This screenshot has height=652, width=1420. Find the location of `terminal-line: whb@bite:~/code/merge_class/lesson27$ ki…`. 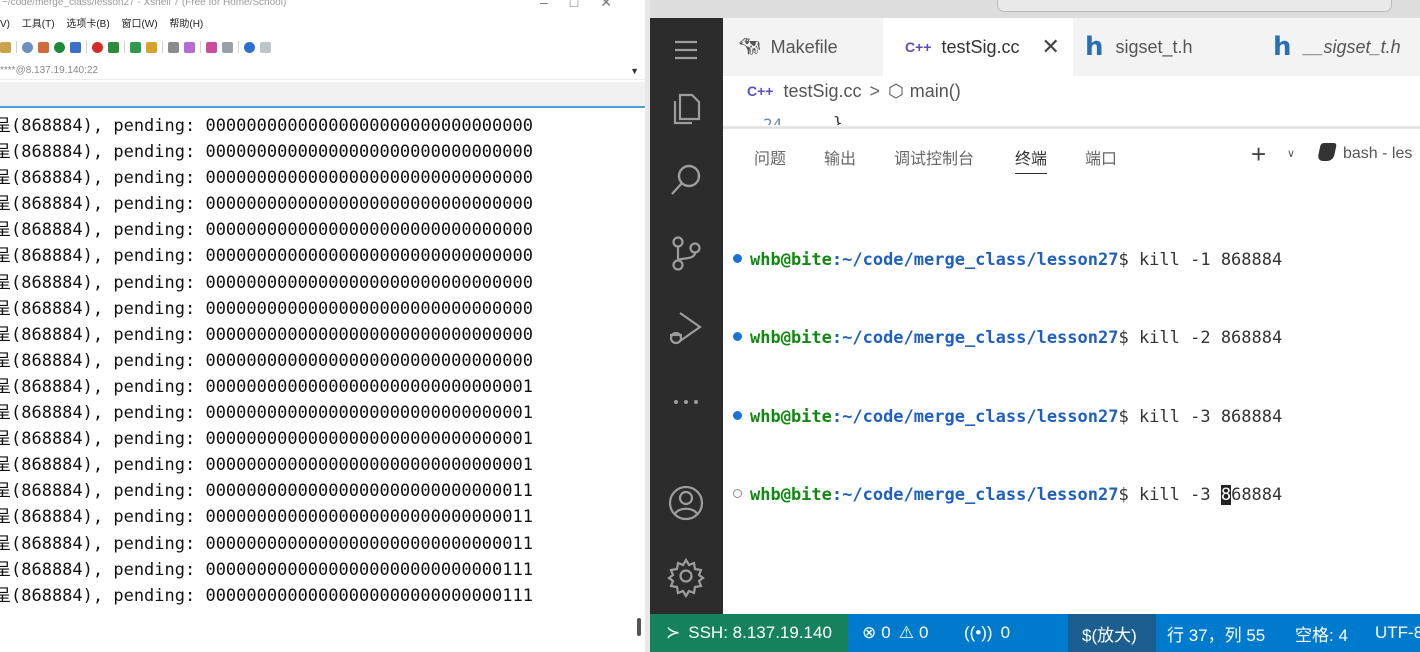

terminal-line: whb@bite:~/code/merge_class/lesson27$ ki… is located at coordinates (1007, 417).